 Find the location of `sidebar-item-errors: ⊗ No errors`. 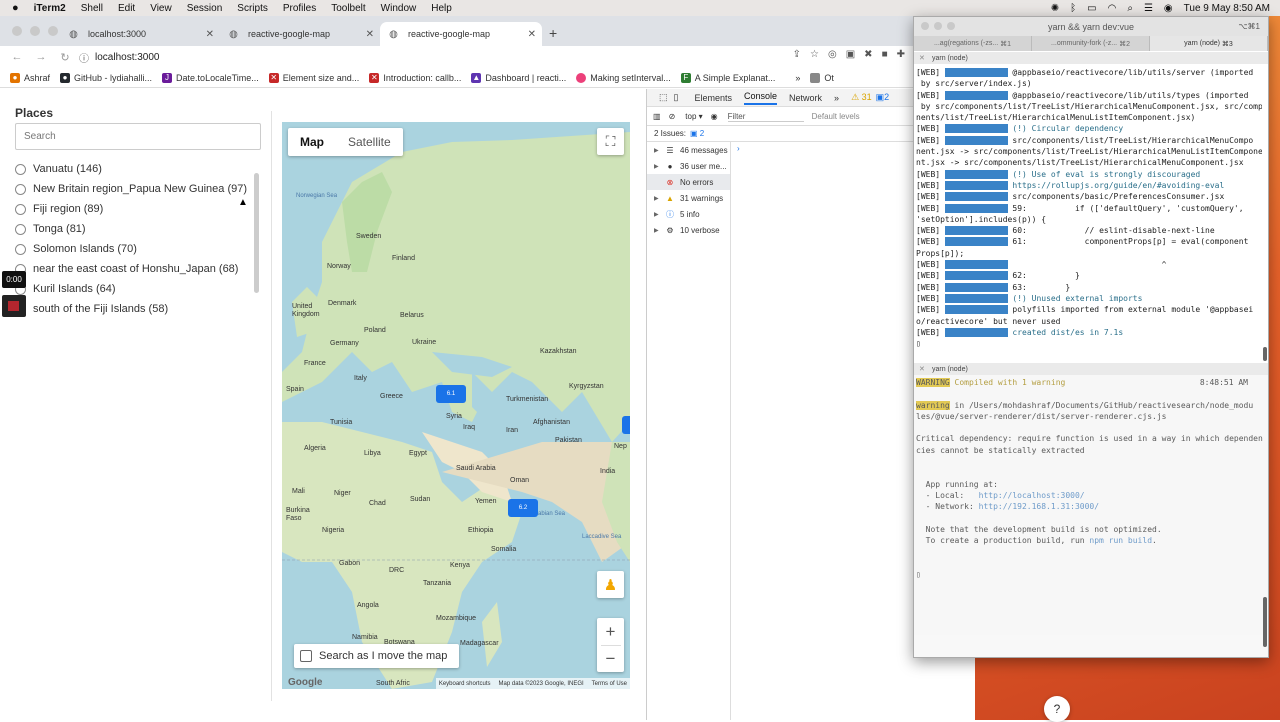

sidebar-item-errors: ⊗ No errors is located at coordinates (688, 182).